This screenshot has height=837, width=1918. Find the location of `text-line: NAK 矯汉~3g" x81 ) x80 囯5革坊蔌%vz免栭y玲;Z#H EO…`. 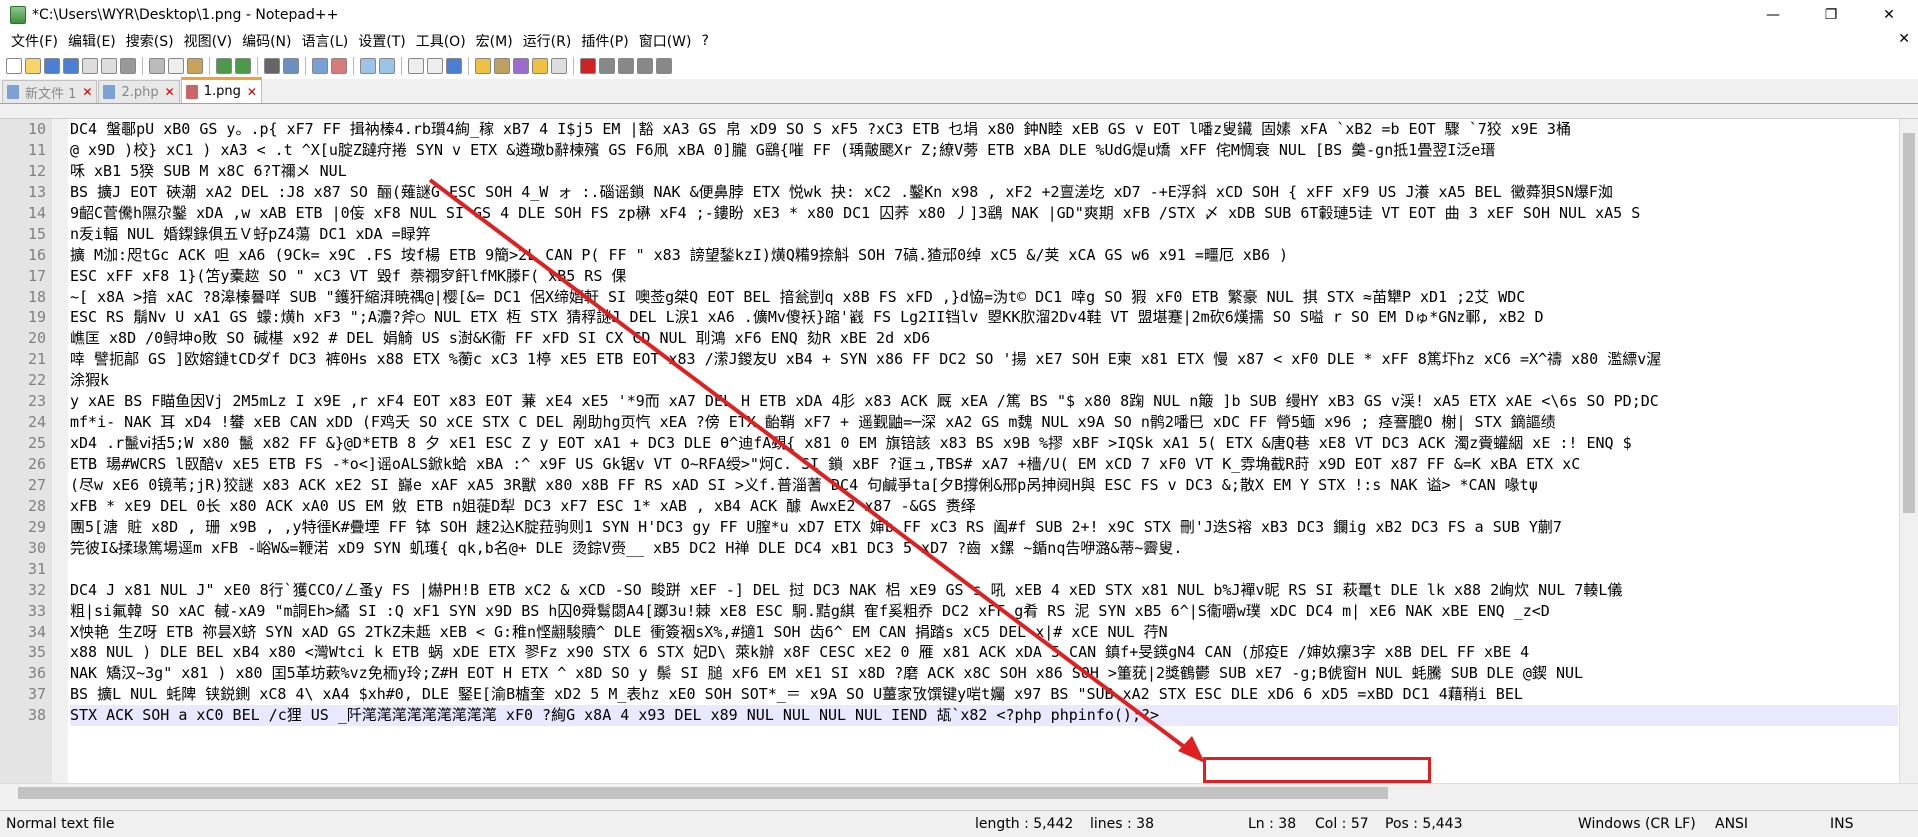

text-line: NAK 矯汉~3g" x81 ) x80 囯5革坊蔌%vz免栭y玲;Z#H EO… is located at coordinates (984, 673).